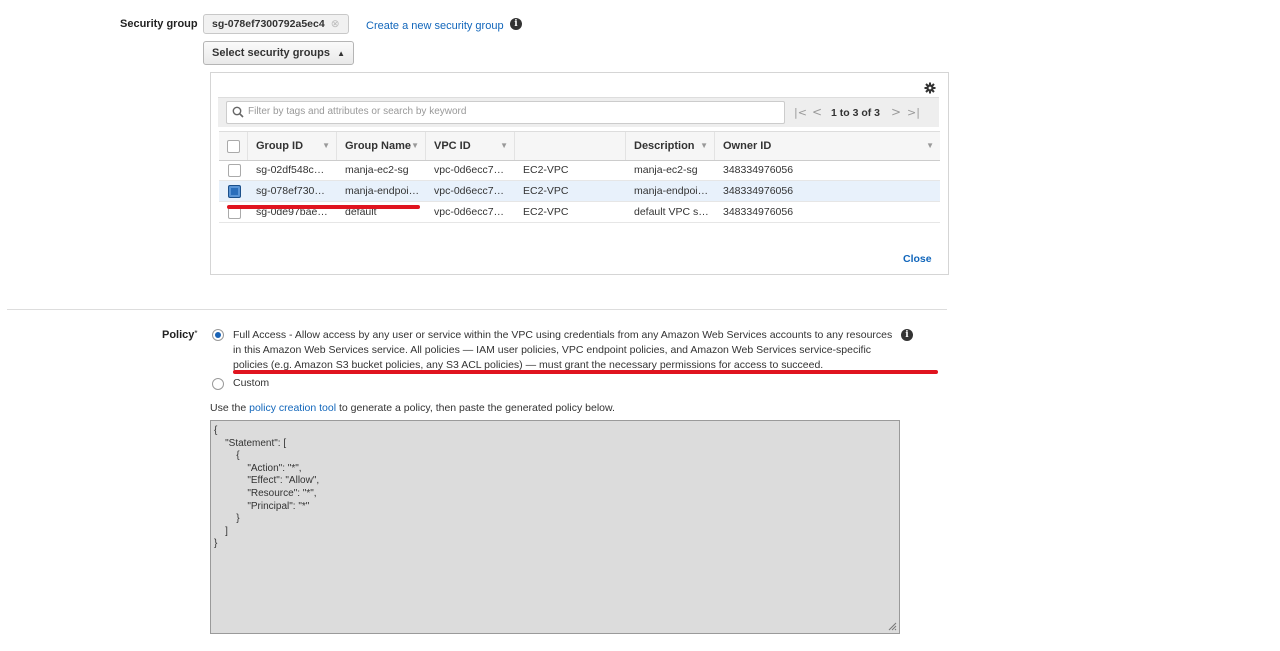  What do you see at coordinates (180, 335) in the screenshot?
I see `policy-label: Policy*` at bounding box center [180, 335].